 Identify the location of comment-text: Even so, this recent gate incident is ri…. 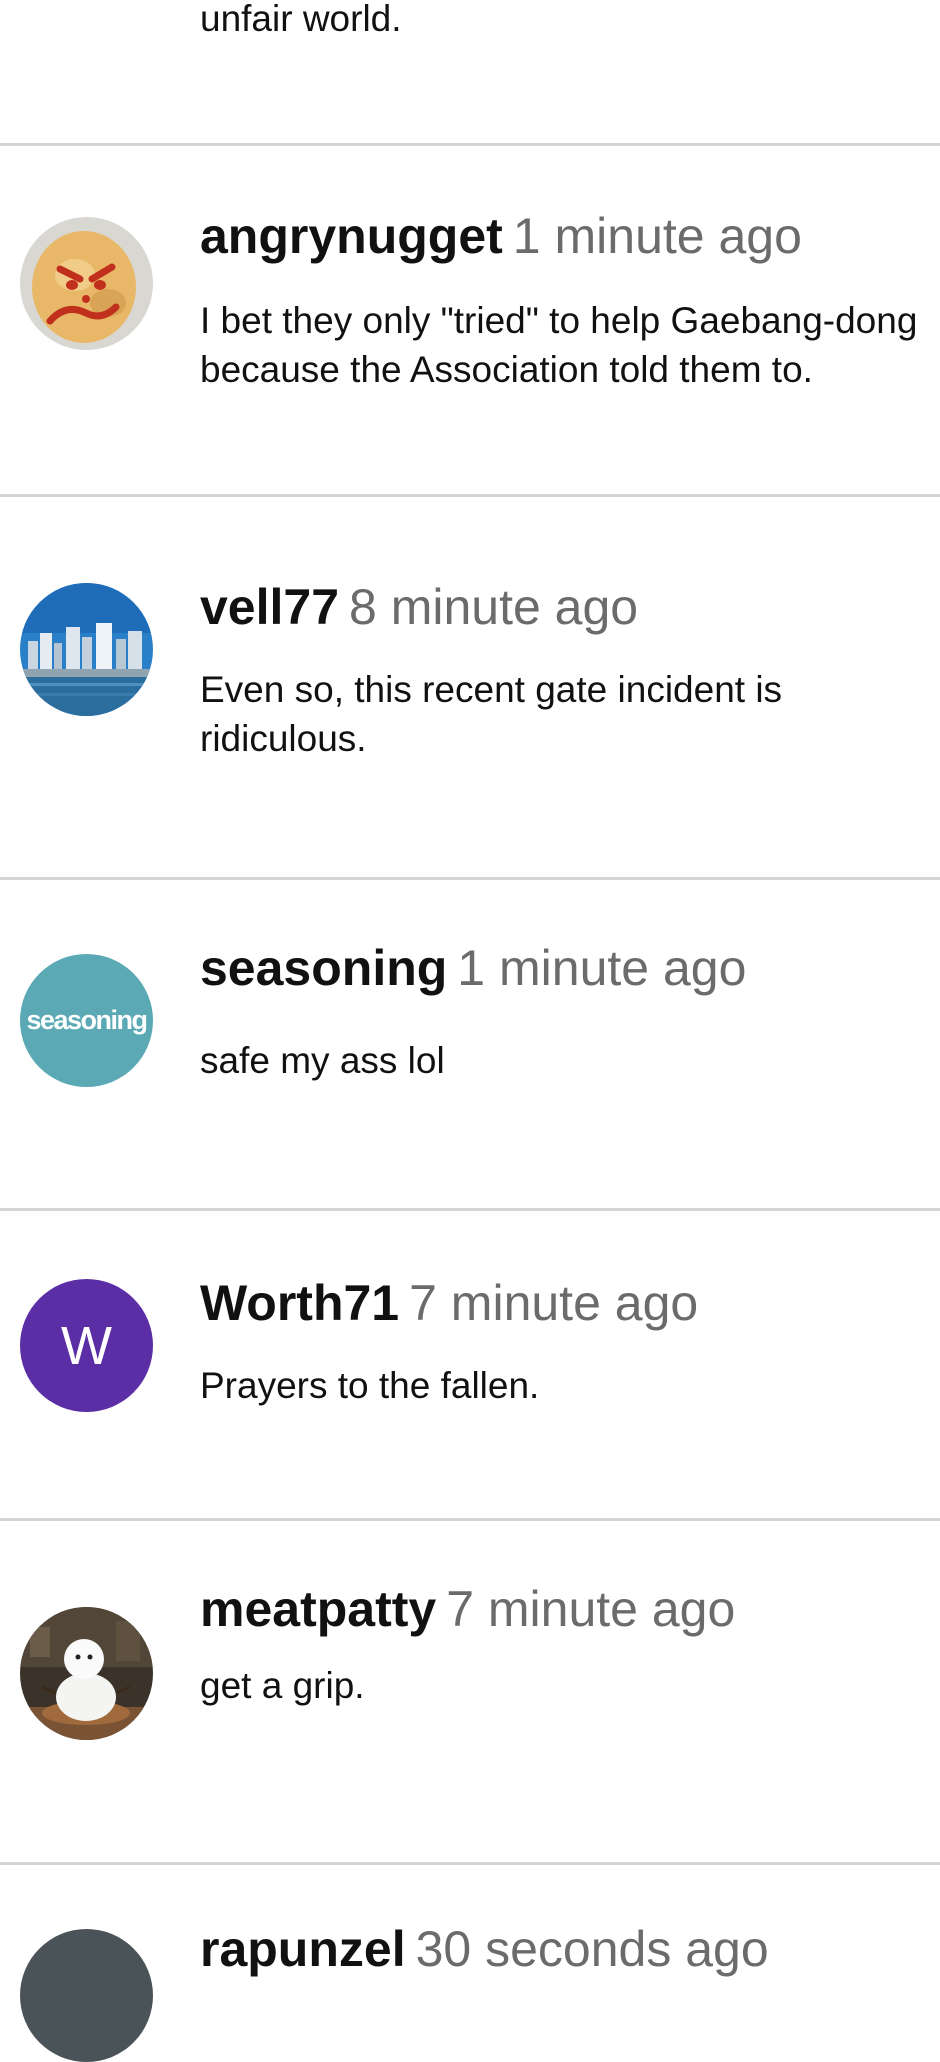
(491, 714).